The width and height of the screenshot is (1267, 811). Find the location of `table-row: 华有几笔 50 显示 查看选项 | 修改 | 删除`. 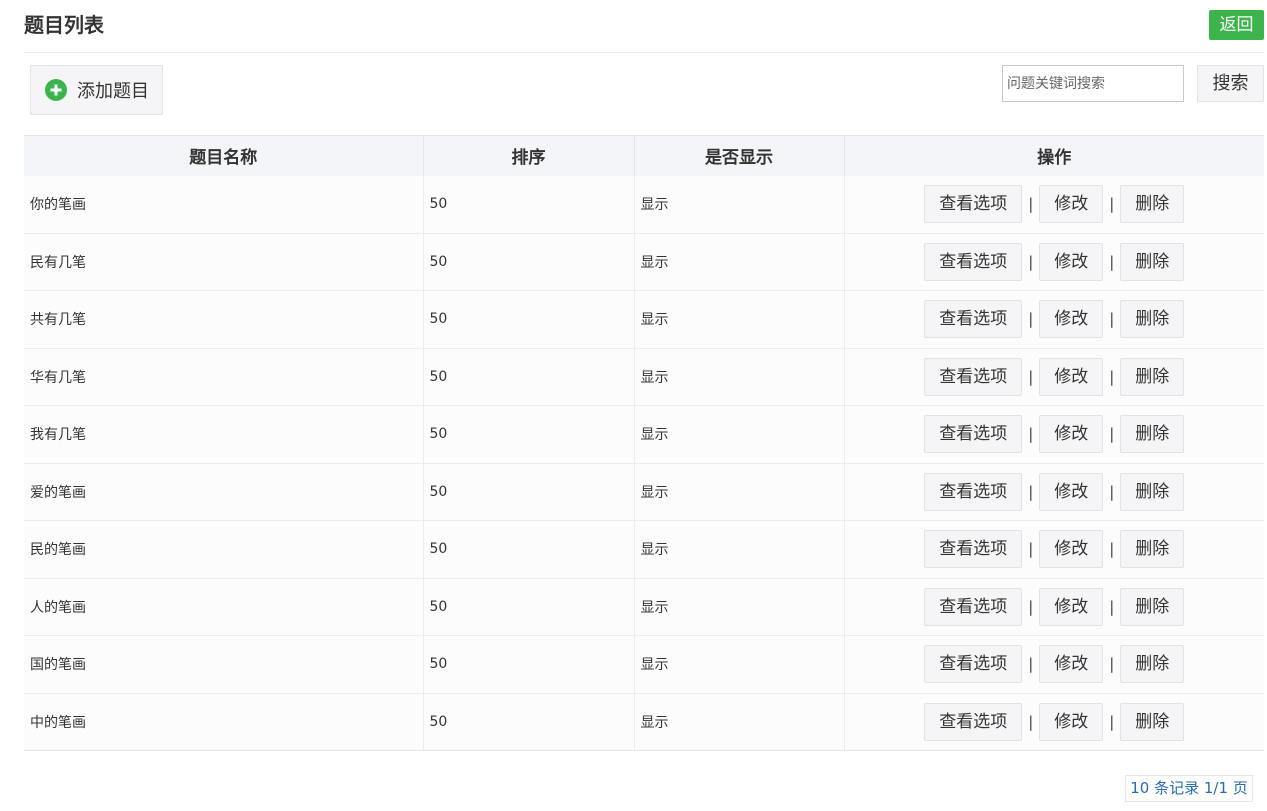

table-row: 华有几笔 50 显示 查看选项 | 修改 | 删除 is located at coordinates (644, 377).